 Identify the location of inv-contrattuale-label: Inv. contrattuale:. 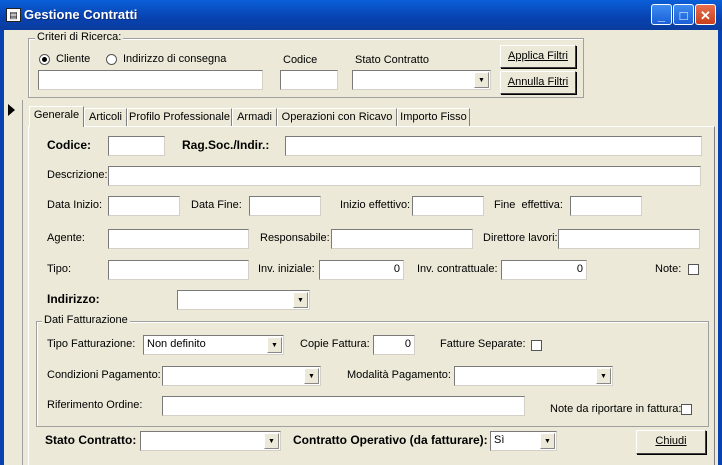
(457, 269).